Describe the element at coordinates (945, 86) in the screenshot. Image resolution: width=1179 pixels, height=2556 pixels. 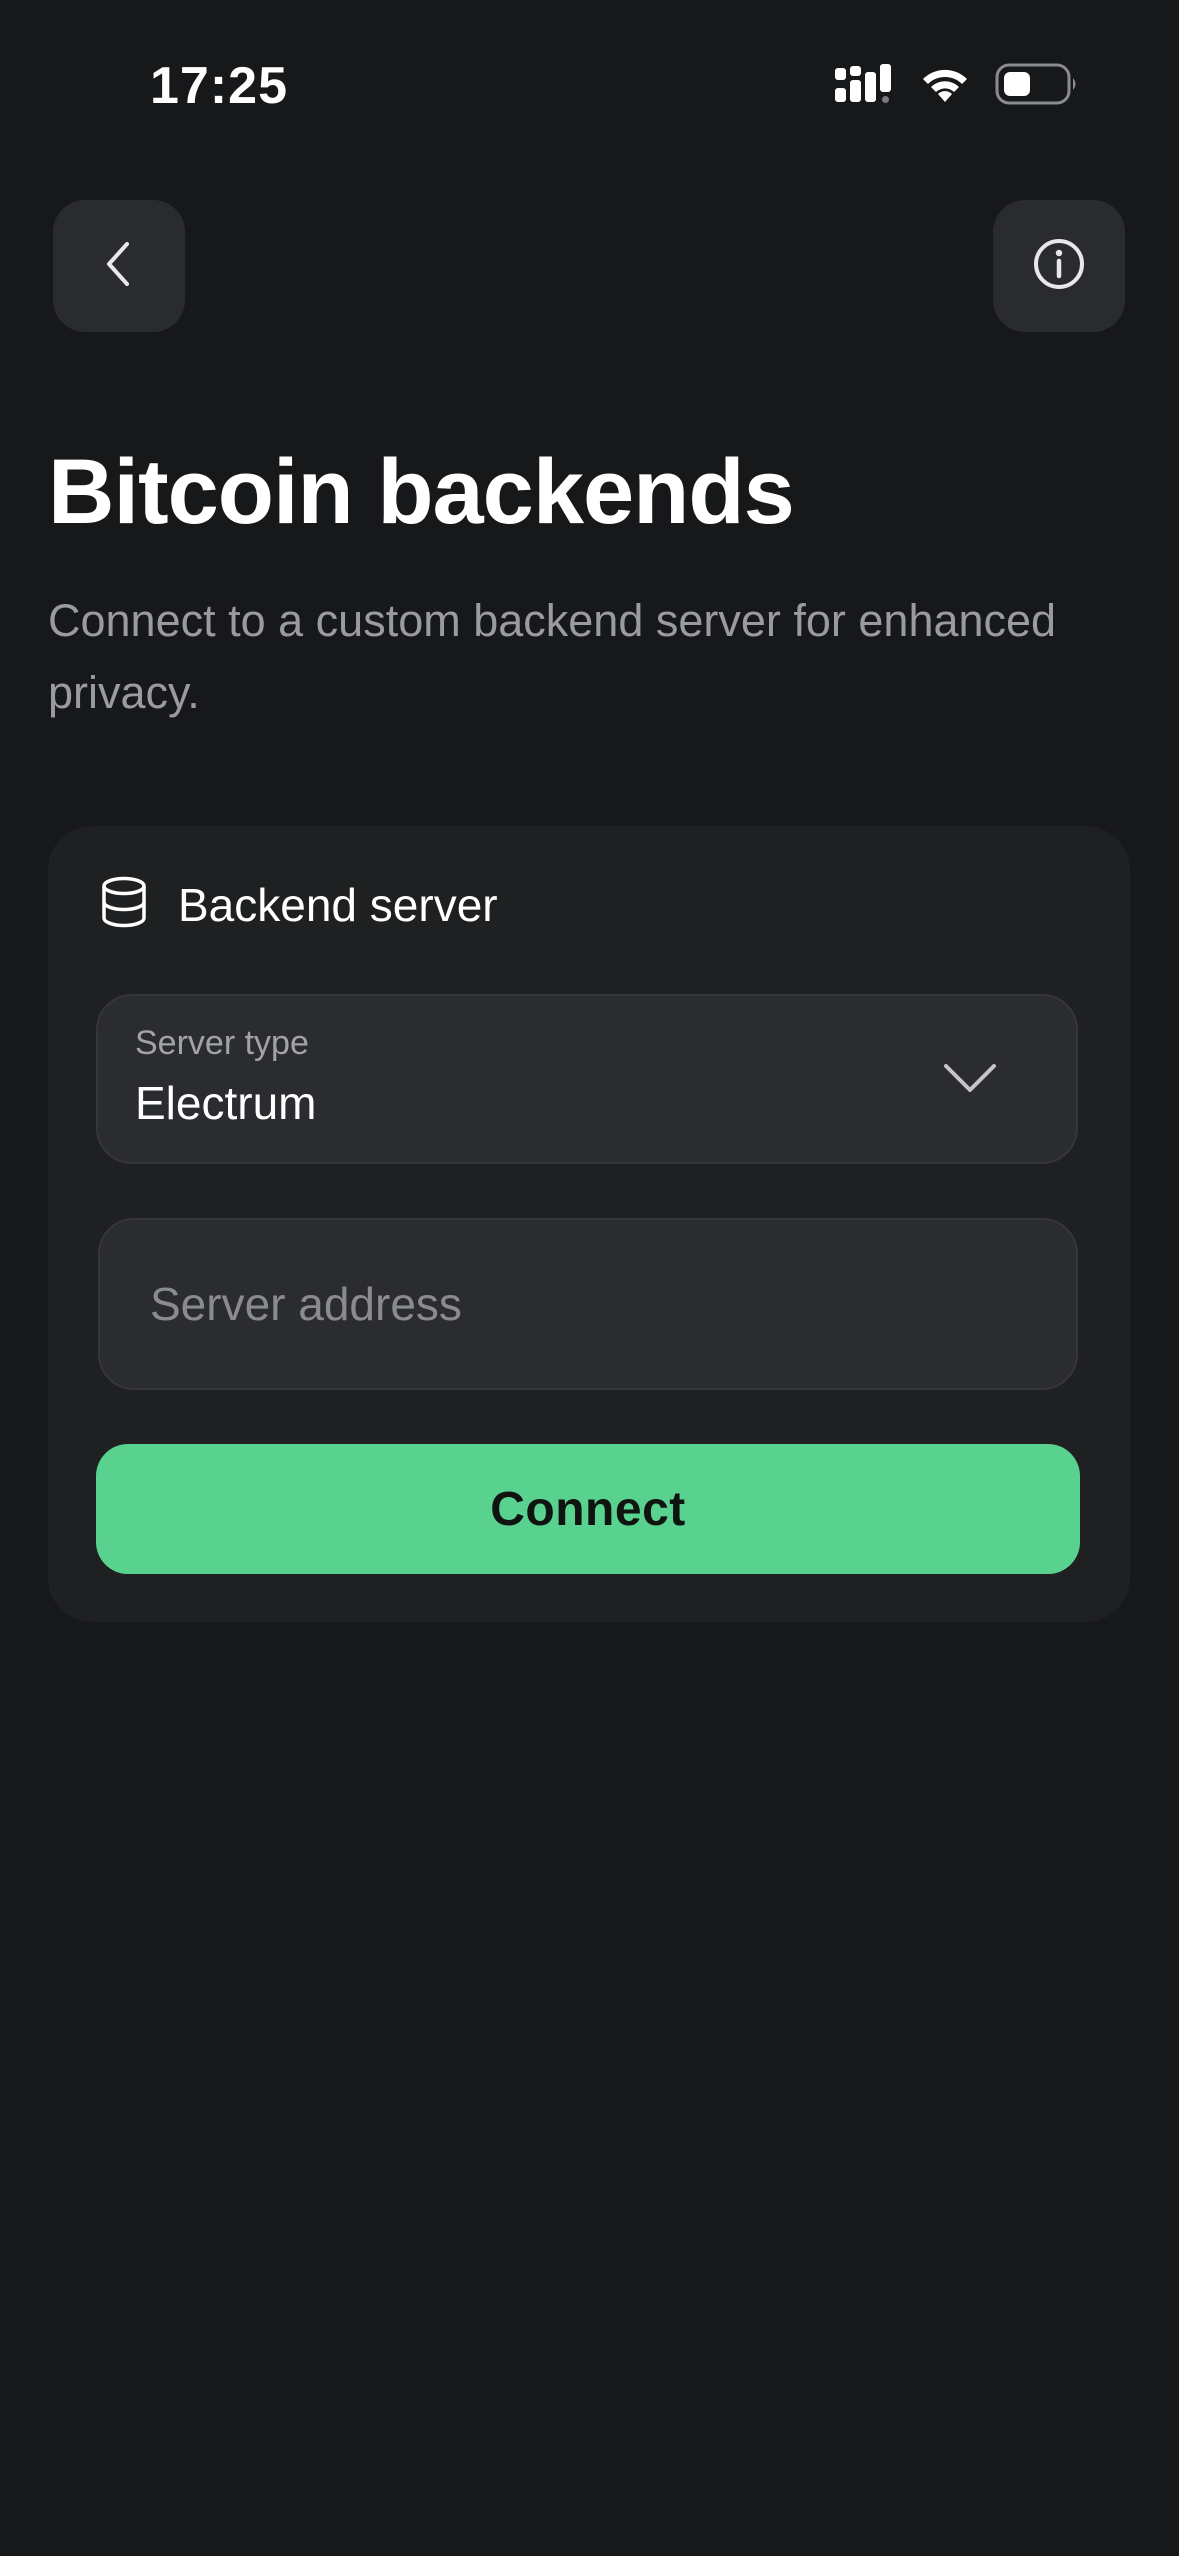
I see `wifi-icon` at that location.